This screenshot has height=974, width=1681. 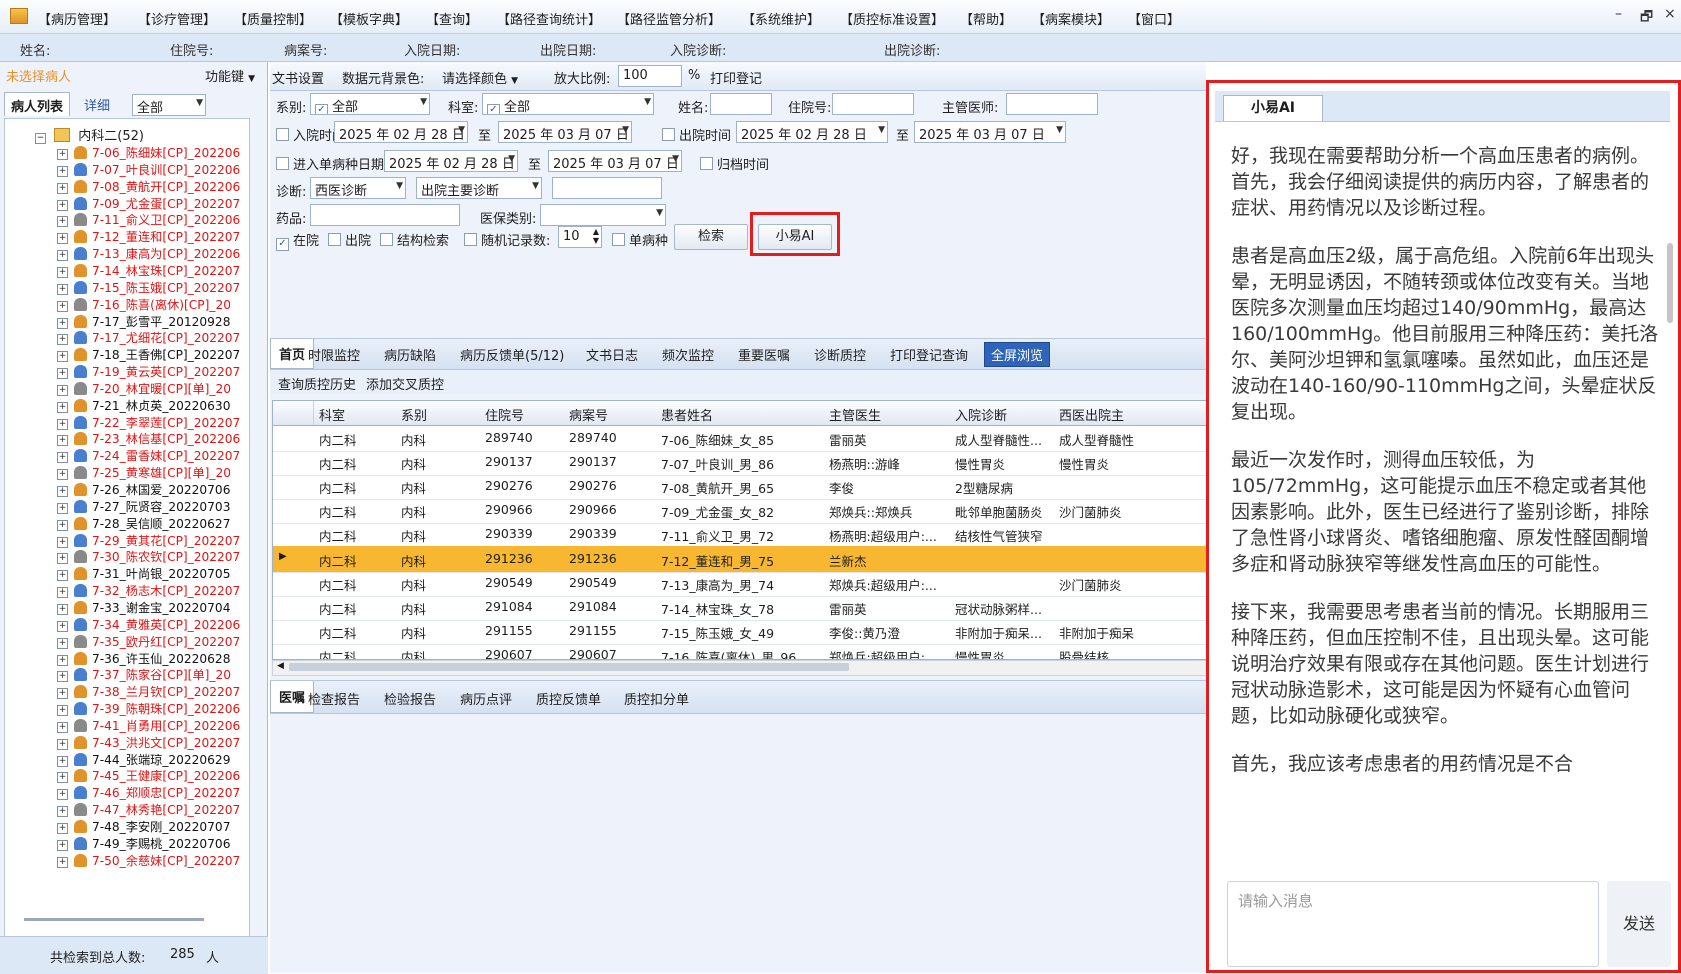 I want to click on doctor-input, so click(x=1052, y=104).